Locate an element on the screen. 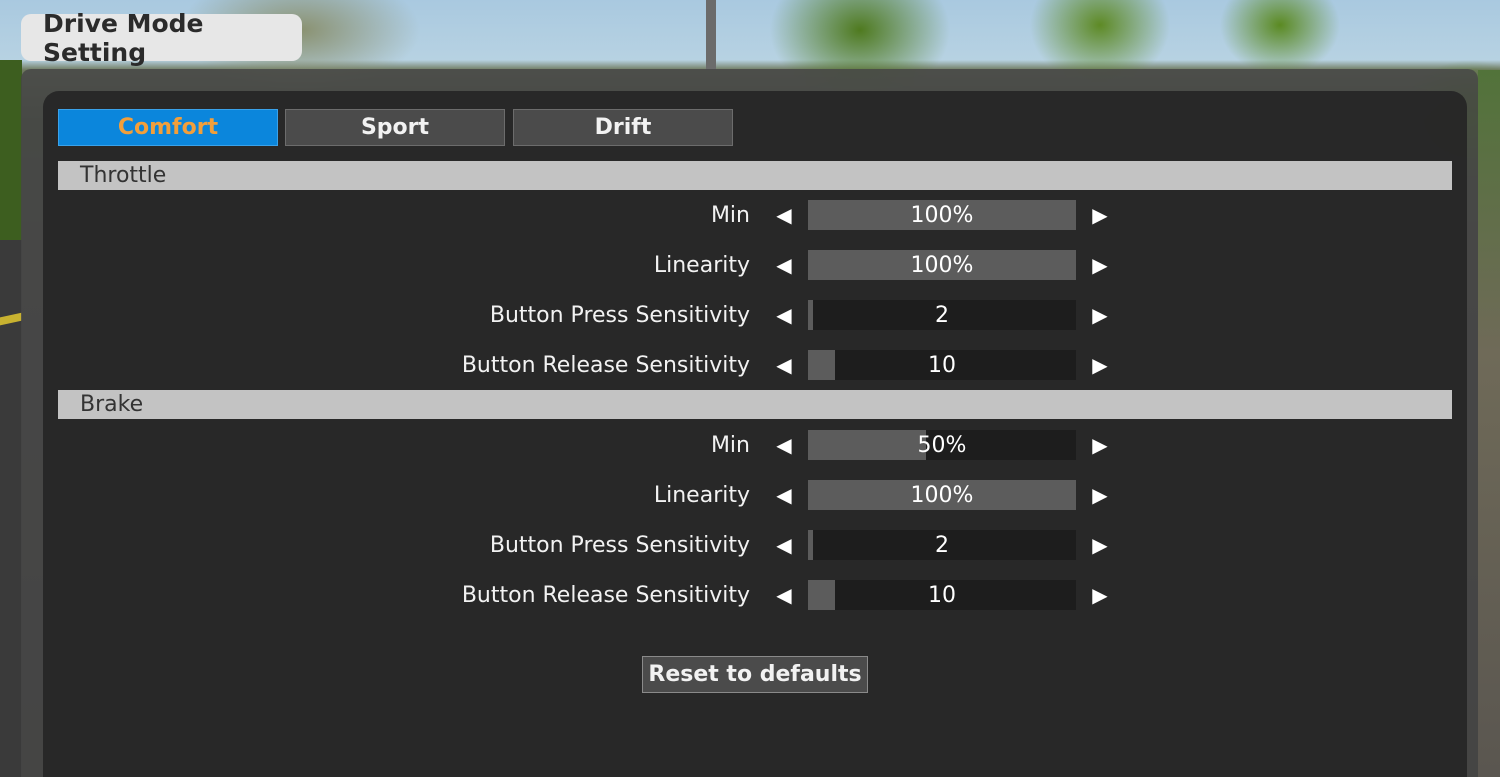 This screenshot has width=1500, height=777. reset-to-defaults-button: Reset to defaults is located at coordinates (755, 674).